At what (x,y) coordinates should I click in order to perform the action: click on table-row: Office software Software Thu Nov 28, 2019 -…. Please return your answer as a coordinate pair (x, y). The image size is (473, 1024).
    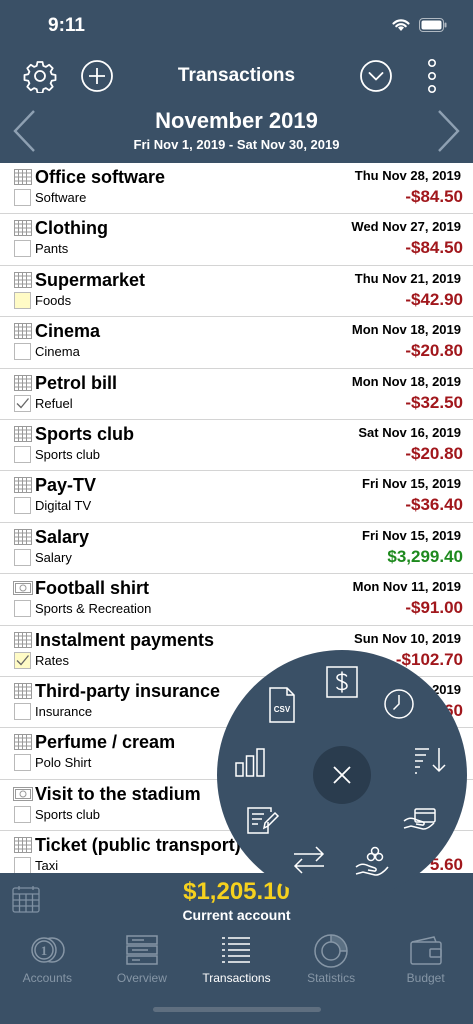
    Looking at the image, I should click on (236, 189).